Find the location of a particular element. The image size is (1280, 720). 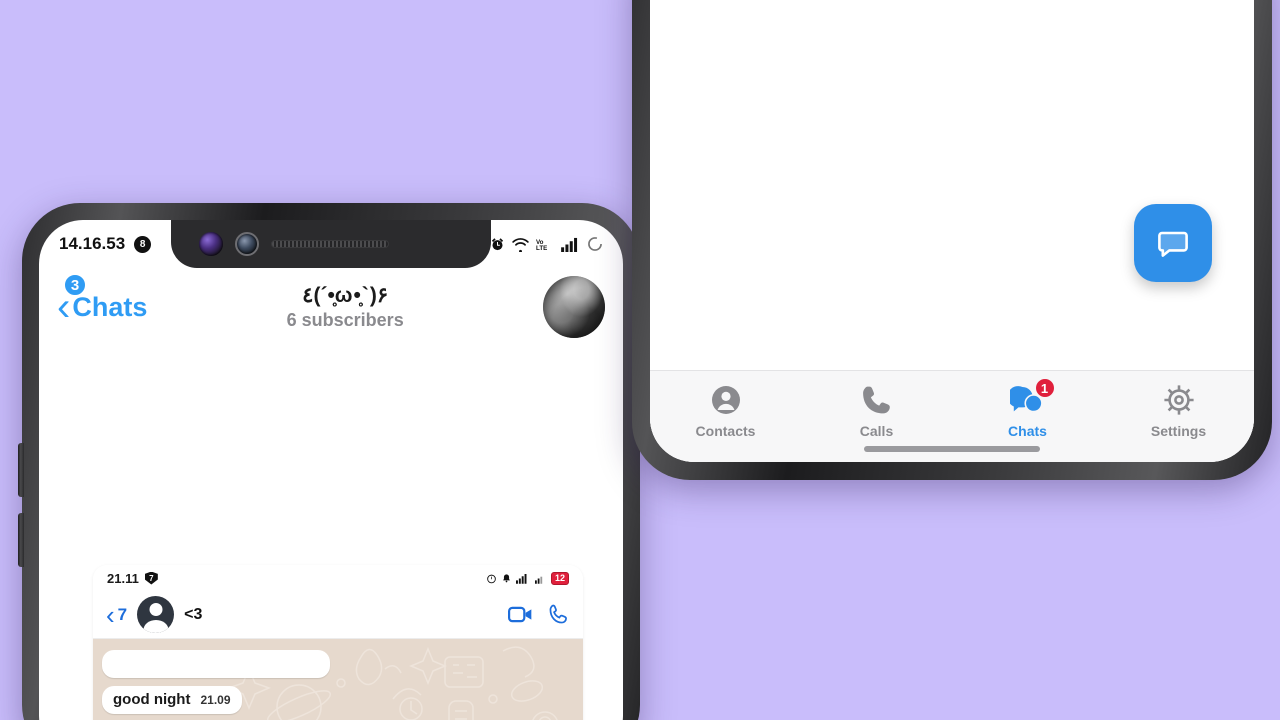

tab-contacts: Contacts is located at coordinates (725, 411).